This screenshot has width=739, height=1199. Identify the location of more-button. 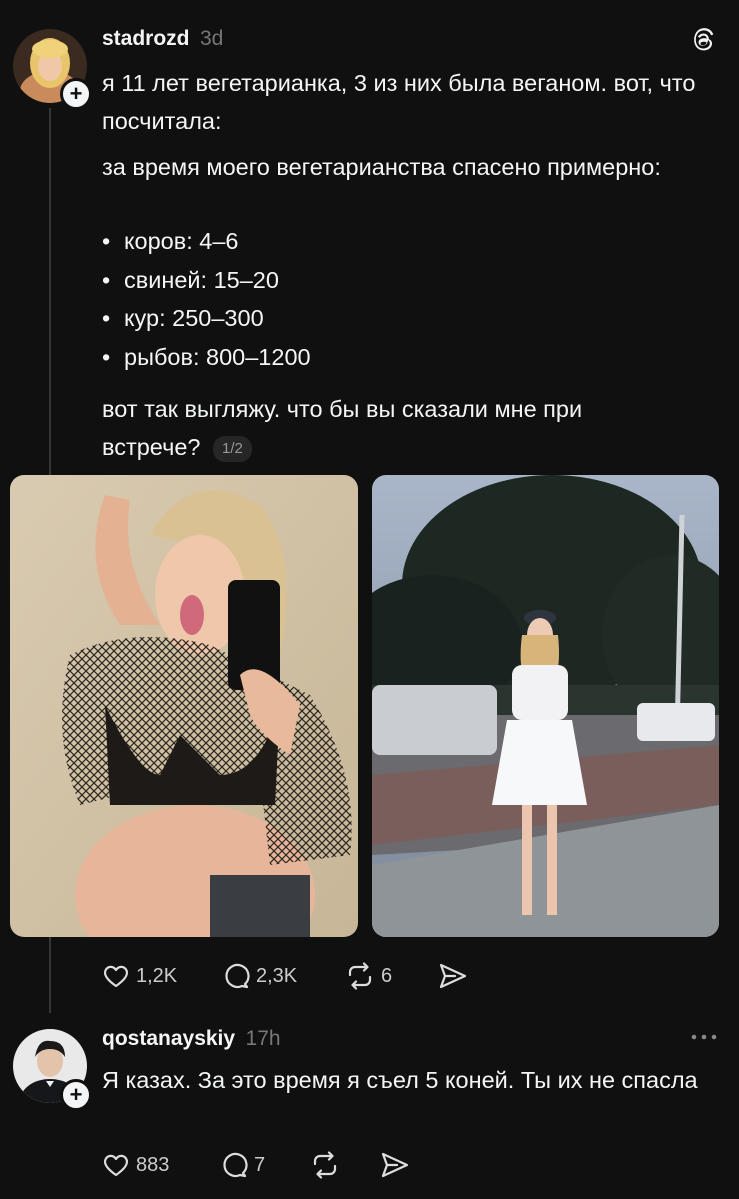
(704, 1037).